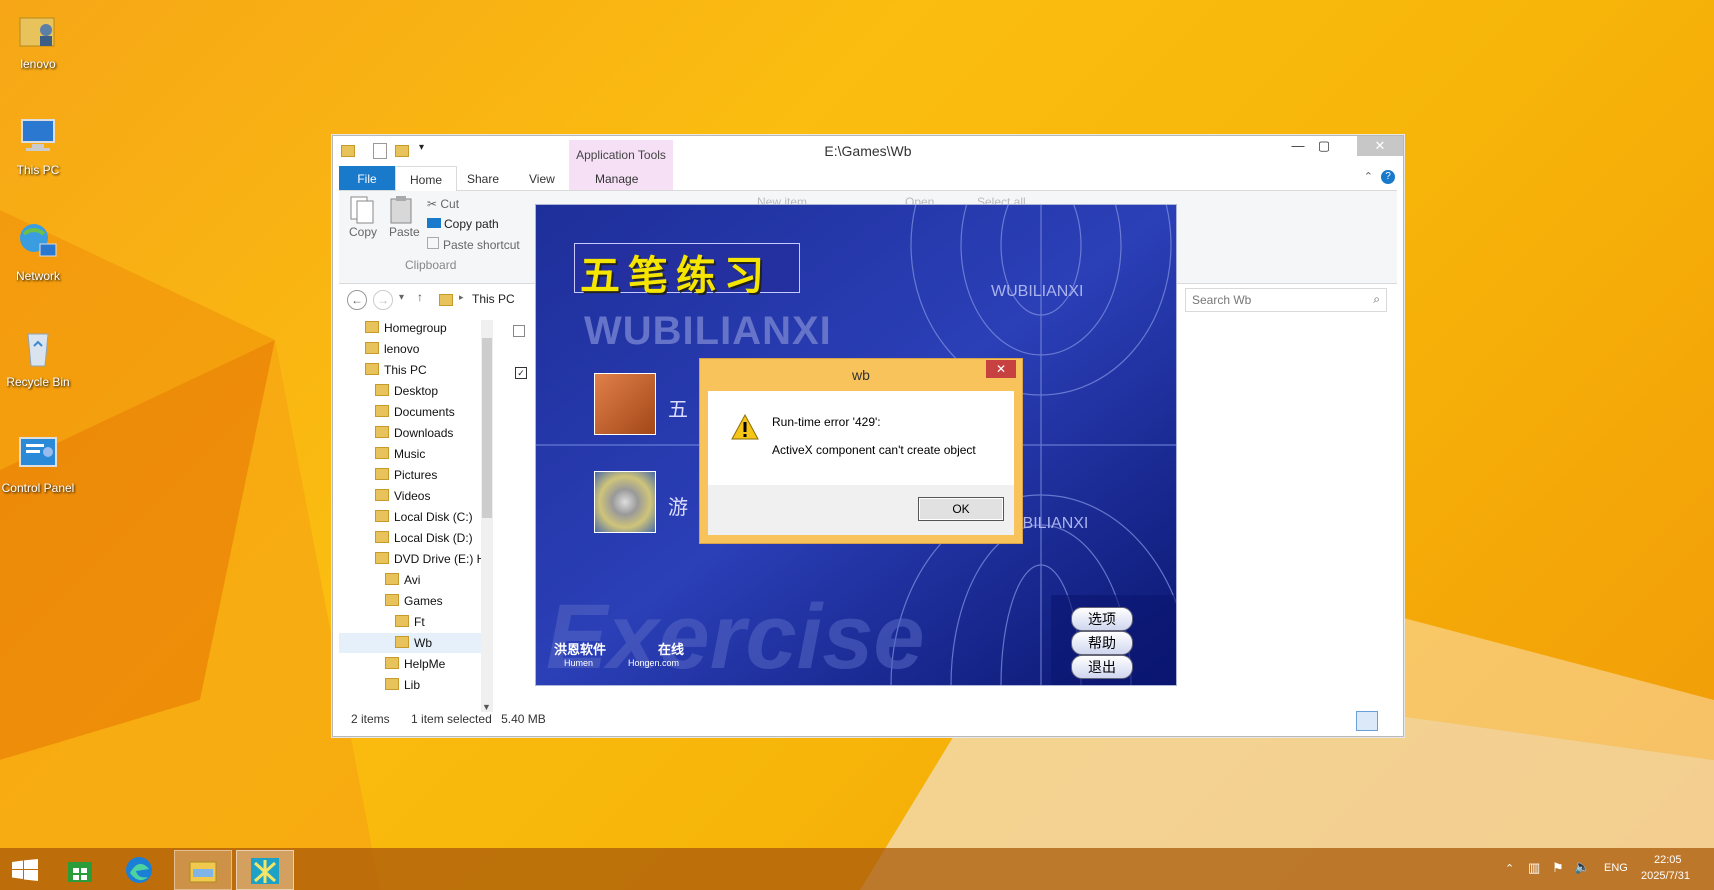 This screenshot has width=1714, height=890. What do you see at coordinates (367, 178) in the screenshot?
I see `tab-file: File` at bounding box center [367, 178].